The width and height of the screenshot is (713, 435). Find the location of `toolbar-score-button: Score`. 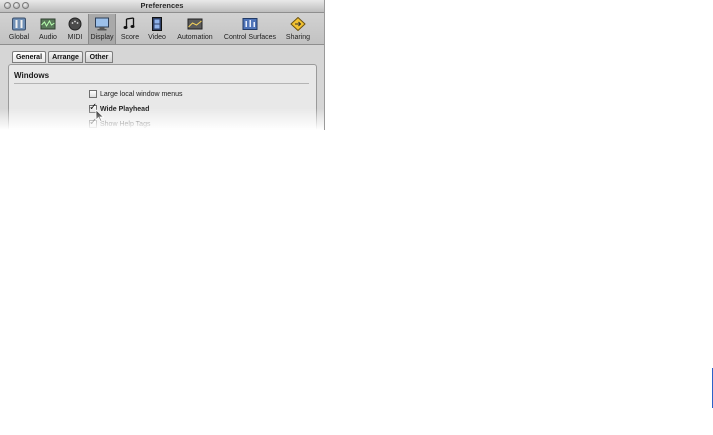

toolbar-score-button: Score is located at coordinates (130, 29).